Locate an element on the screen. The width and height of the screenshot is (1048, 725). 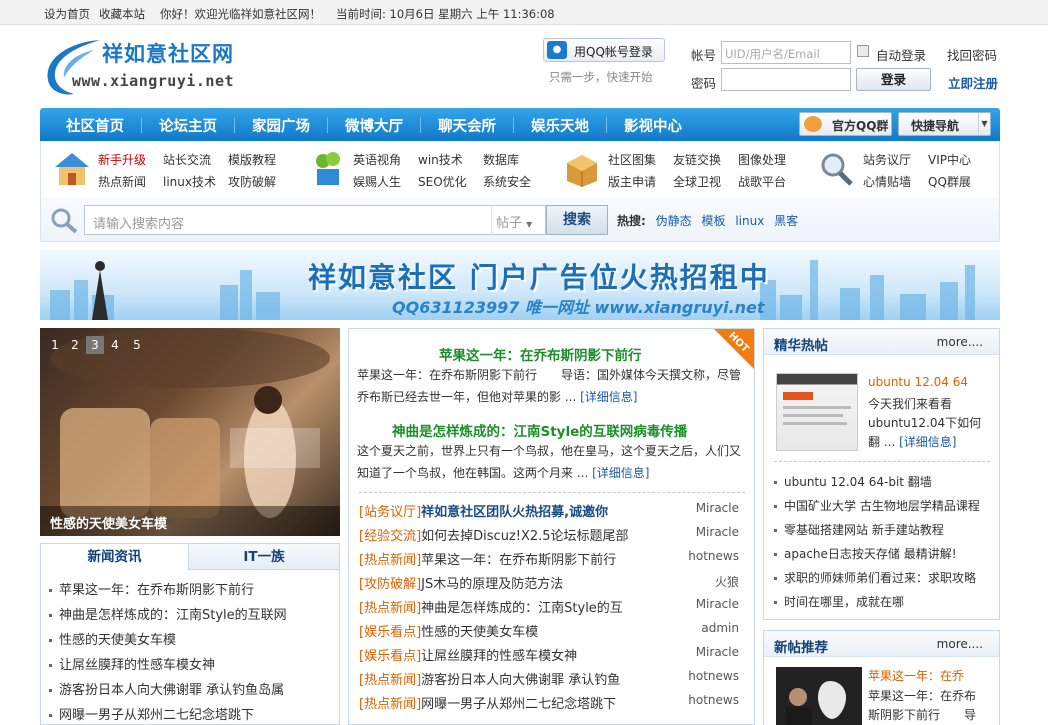
forum-thread-row: [热点新闻]网曝一男子从郑州二七纪念塔跳下 hotnews is located at coordinates (554, 704).